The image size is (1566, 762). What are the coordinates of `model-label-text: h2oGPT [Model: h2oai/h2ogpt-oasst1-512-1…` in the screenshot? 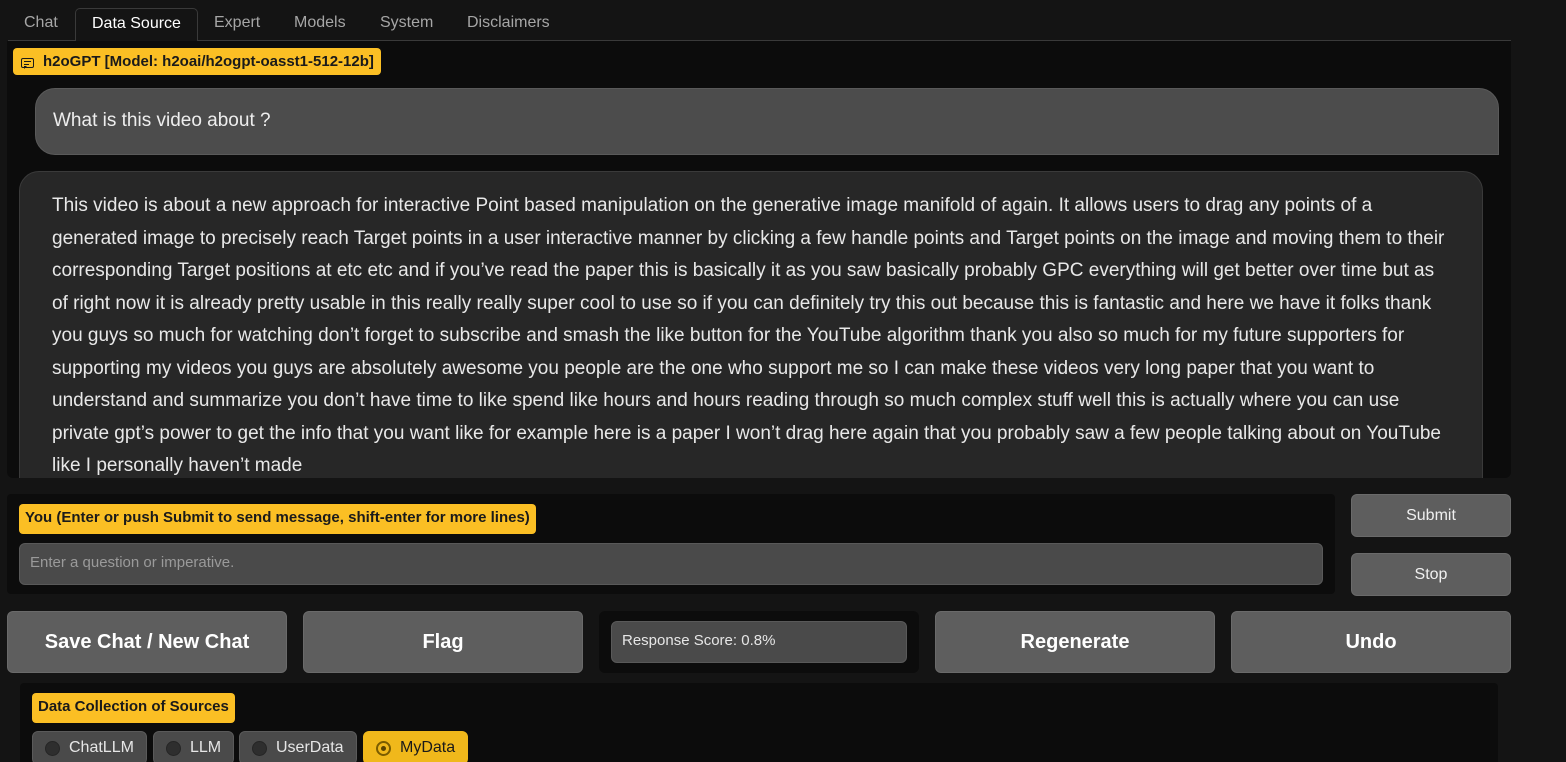 It's located at (208, 61).